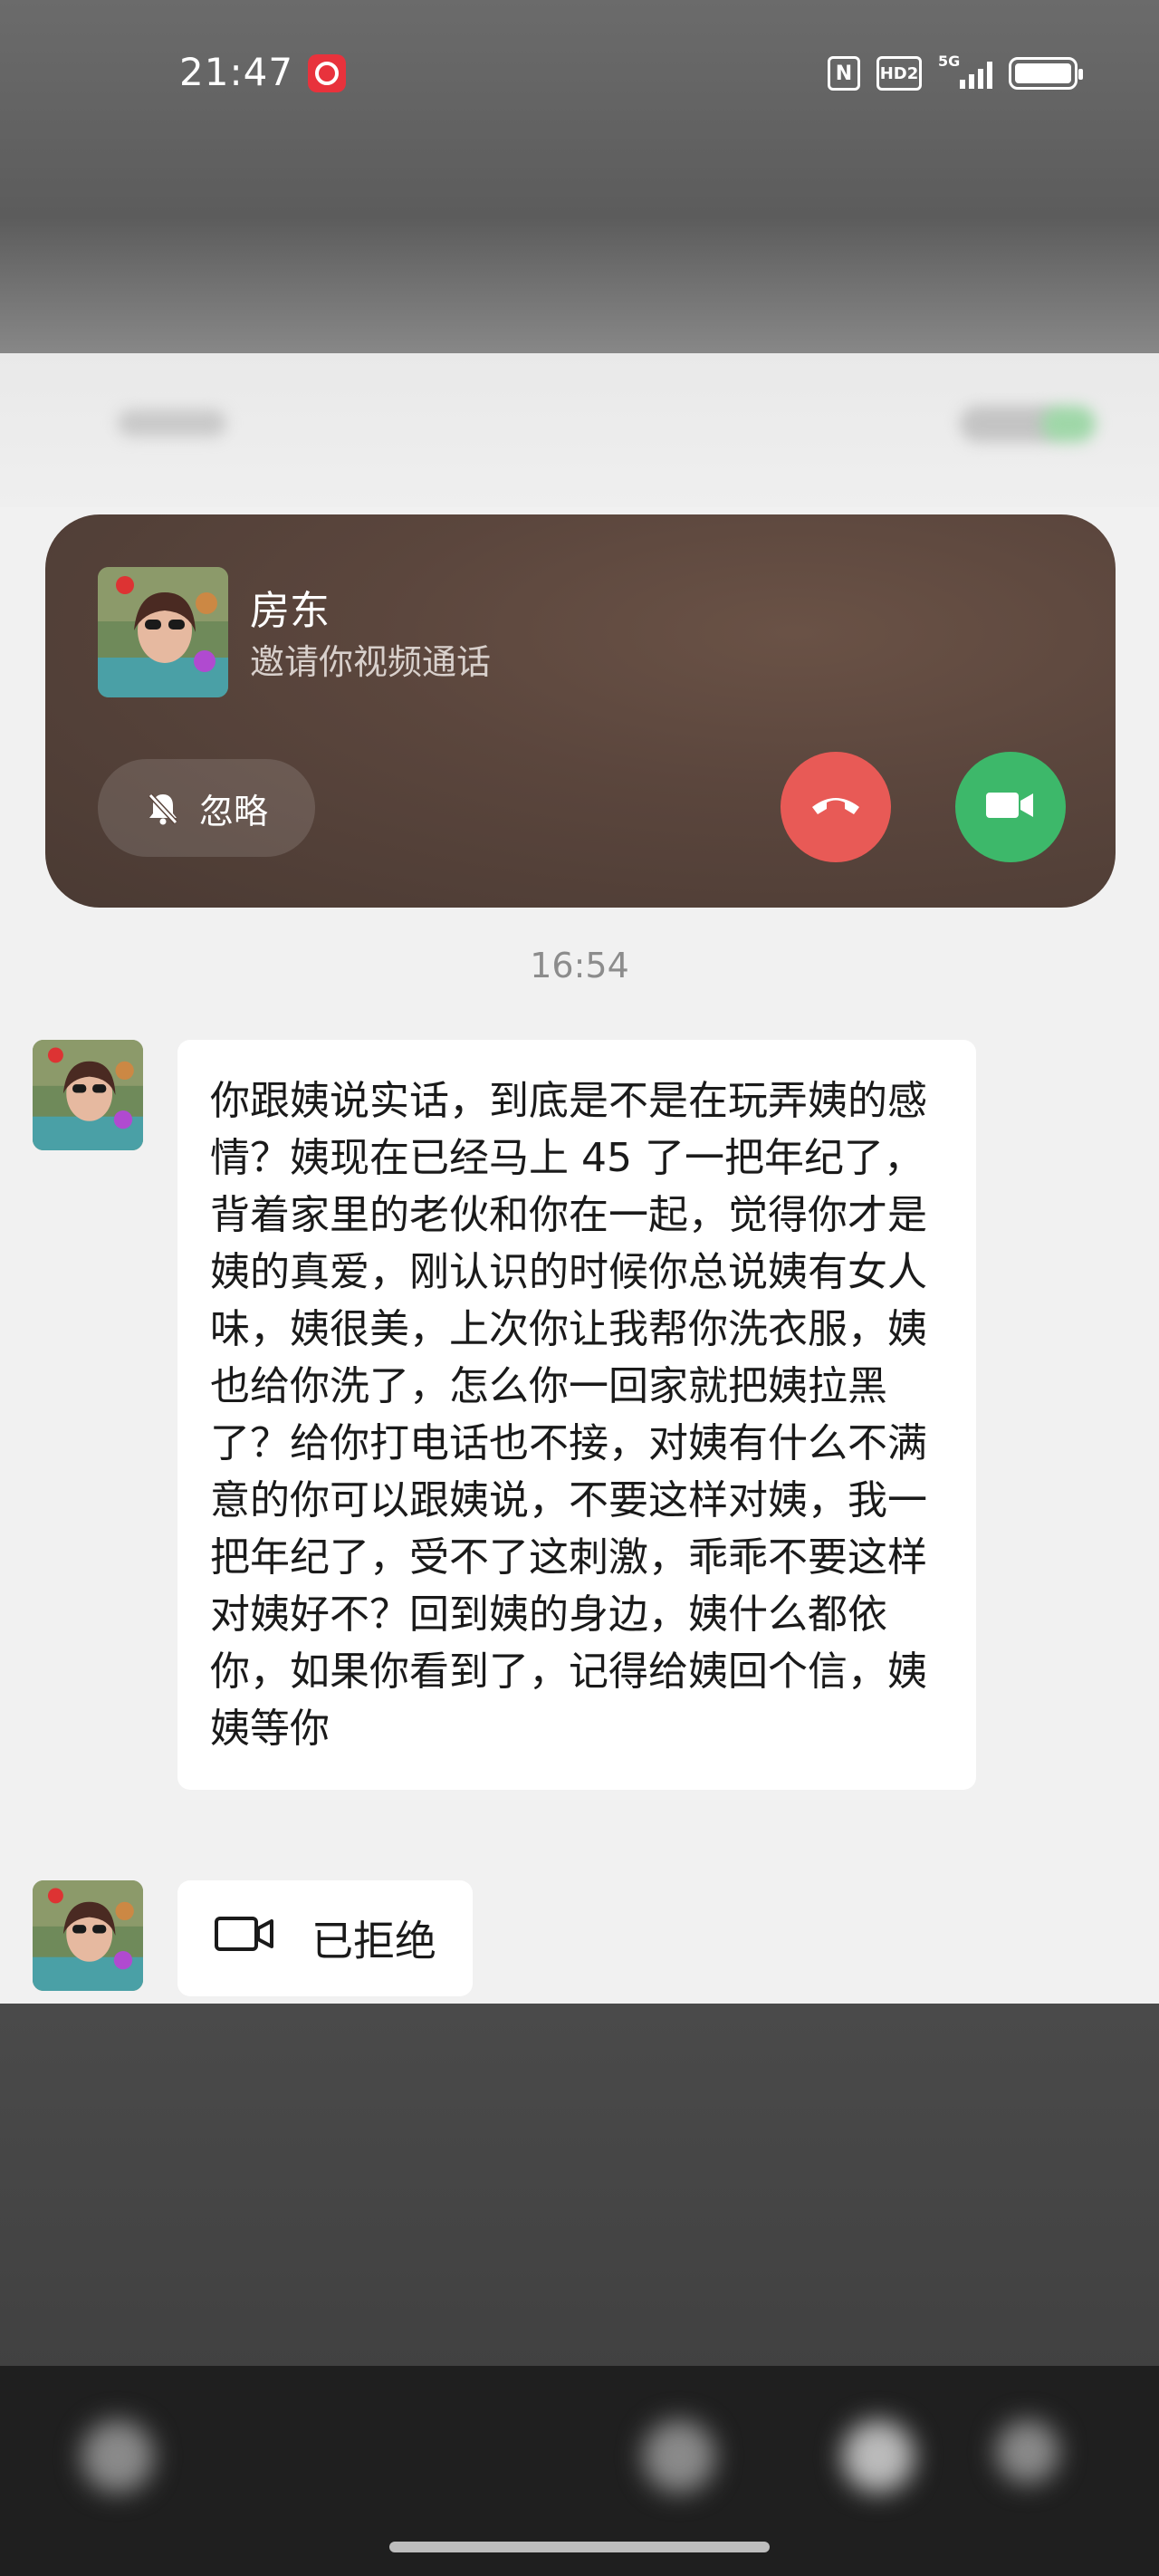  I want to click on signal-icon: 5G, so click(965, 72).